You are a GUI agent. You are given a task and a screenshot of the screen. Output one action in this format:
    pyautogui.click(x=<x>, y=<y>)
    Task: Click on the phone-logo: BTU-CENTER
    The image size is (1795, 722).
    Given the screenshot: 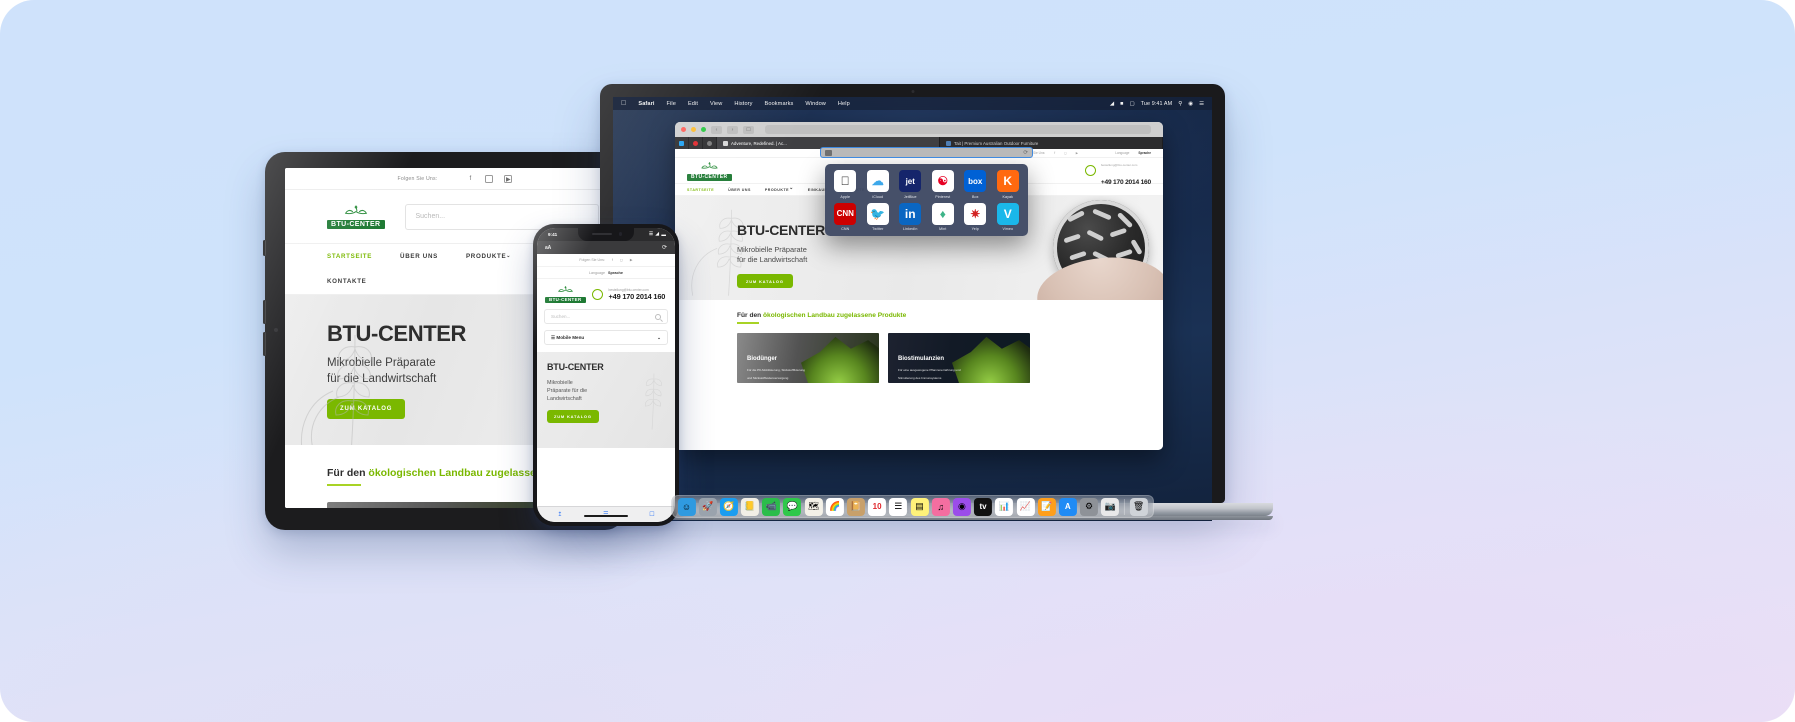 What is the action you would take?
    pyautogui.click(x=565, y=294)
    